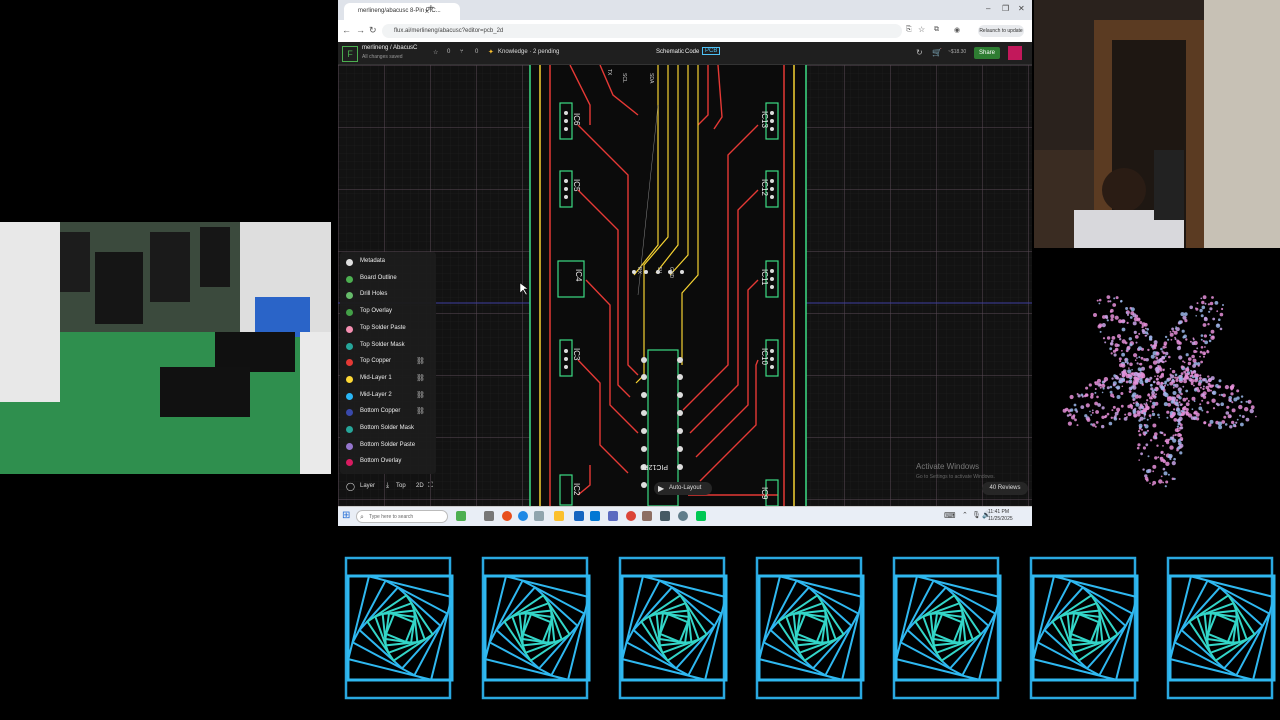  Describe the element at coordinates (373, 30) in the screenshot. I see `reload-icon: ↻` at that location.